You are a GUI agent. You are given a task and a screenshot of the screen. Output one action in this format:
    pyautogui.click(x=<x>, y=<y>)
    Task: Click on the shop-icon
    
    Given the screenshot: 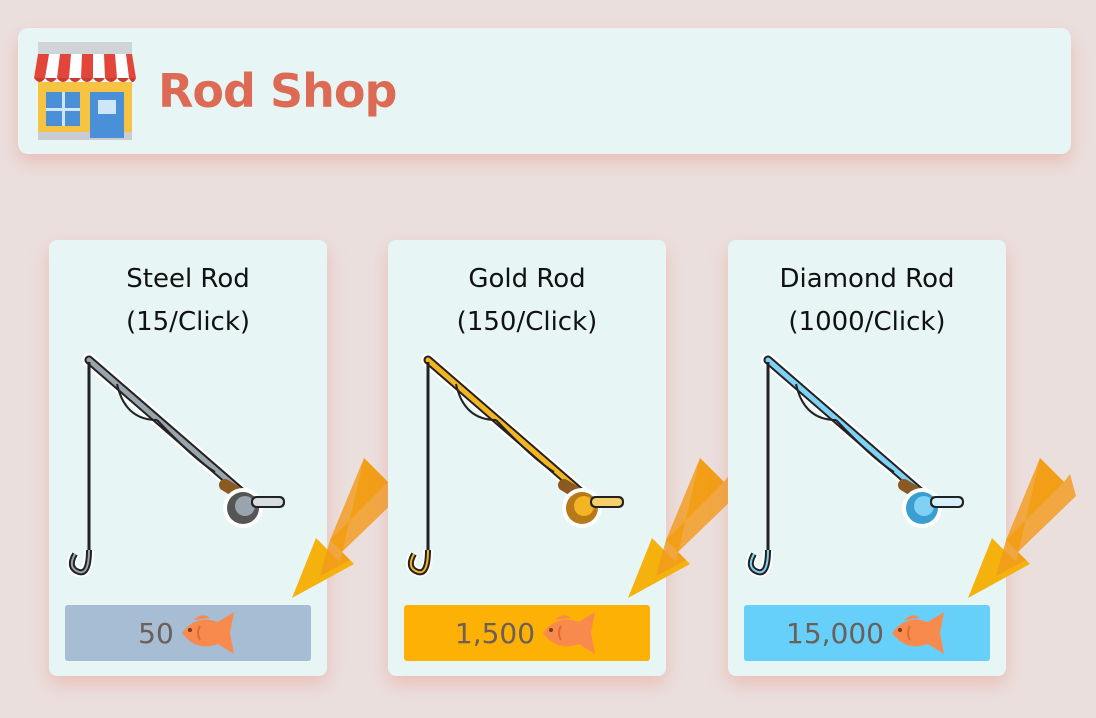 What is the action you would take?
    pyautogui.click(x=85, y=91)
    